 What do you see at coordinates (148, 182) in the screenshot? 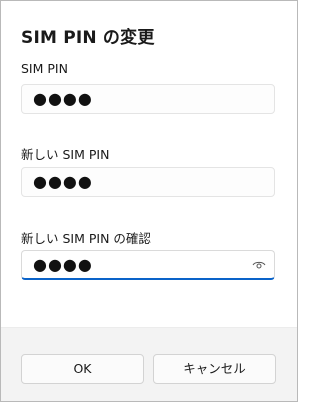
I see `new-pin-input: ●●●●` at bounding box center [148, 182].